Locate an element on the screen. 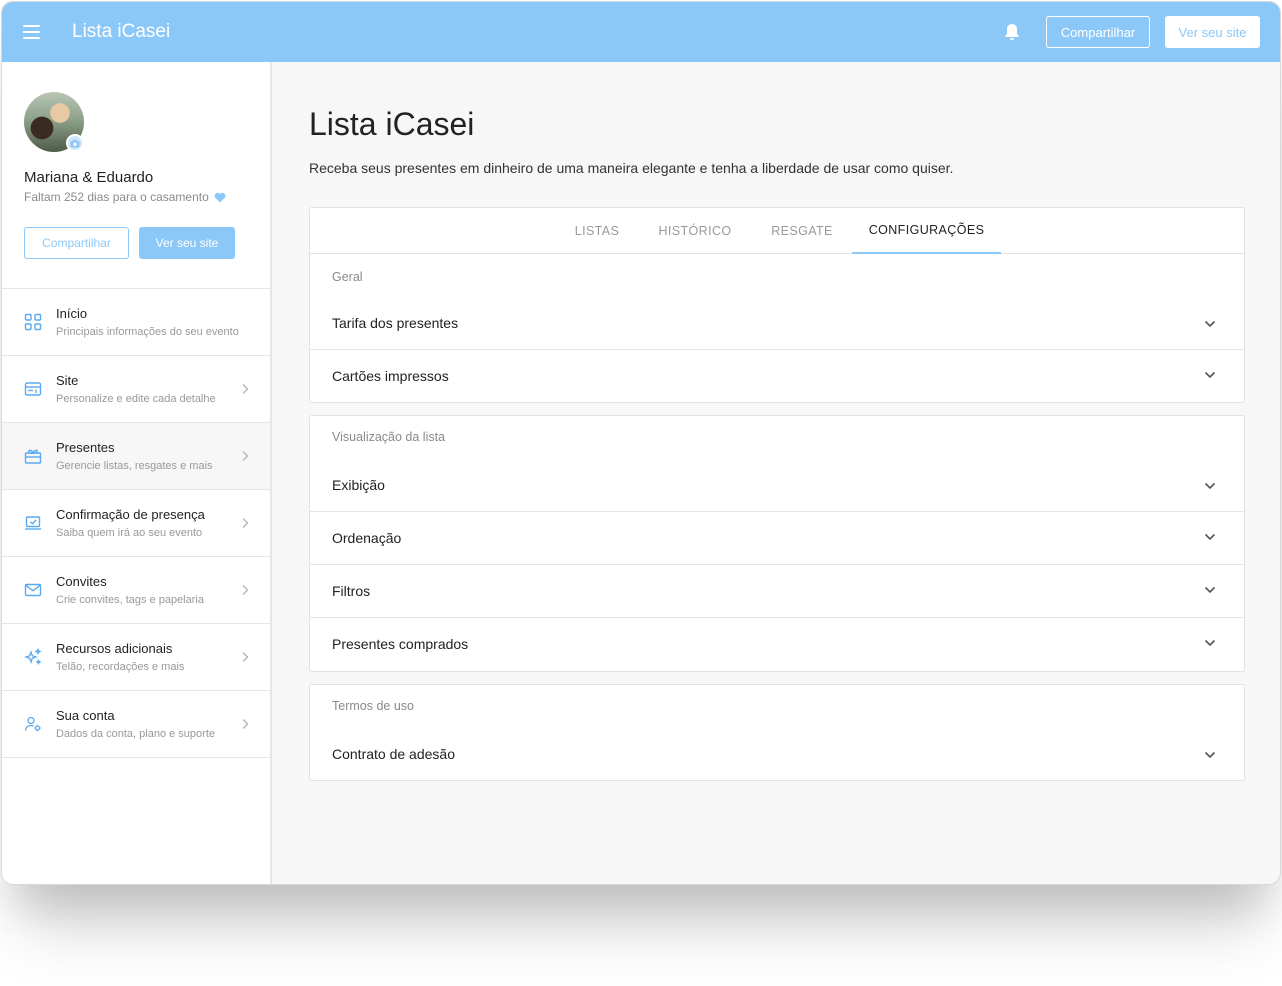 The image size is (1282, 986). accordion-row-ordenacao: Ordenação is located at coordinates (777, 538).